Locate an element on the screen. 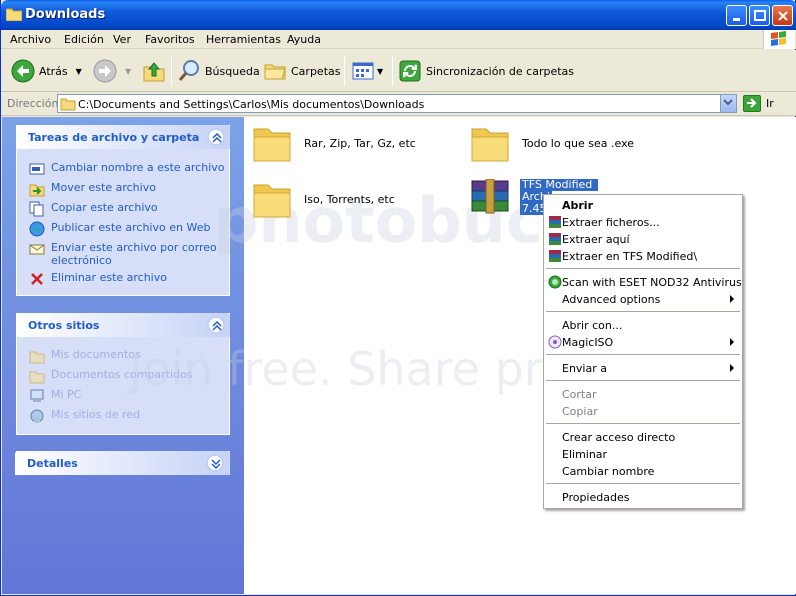  menu-create-shortcut: Crear acceso directo is located at coordinates (643, 437).